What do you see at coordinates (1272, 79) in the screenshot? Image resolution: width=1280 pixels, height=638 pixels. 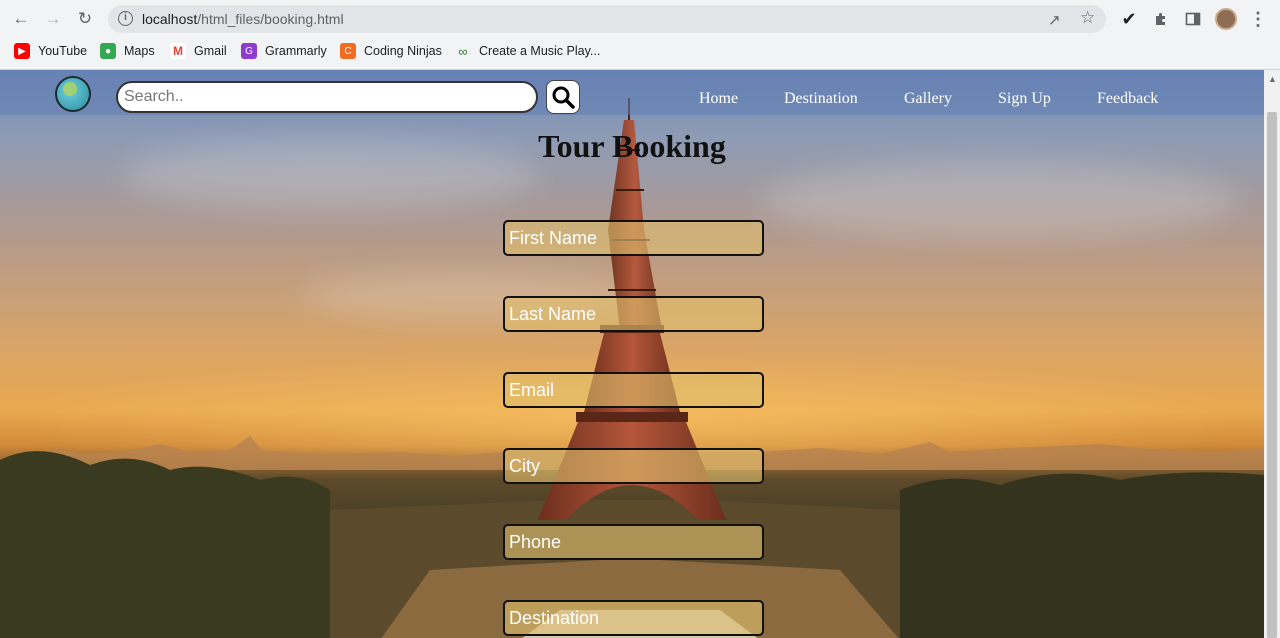 I see `scroll-up-icon: ▲` at bounding box center [1272, 79].